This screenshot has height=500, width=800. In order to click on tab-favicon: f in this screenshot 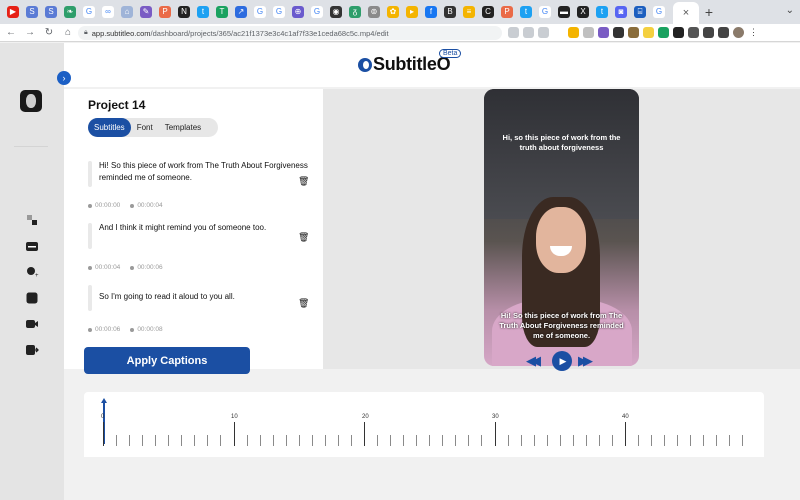, I will do `click(431, 12)`.